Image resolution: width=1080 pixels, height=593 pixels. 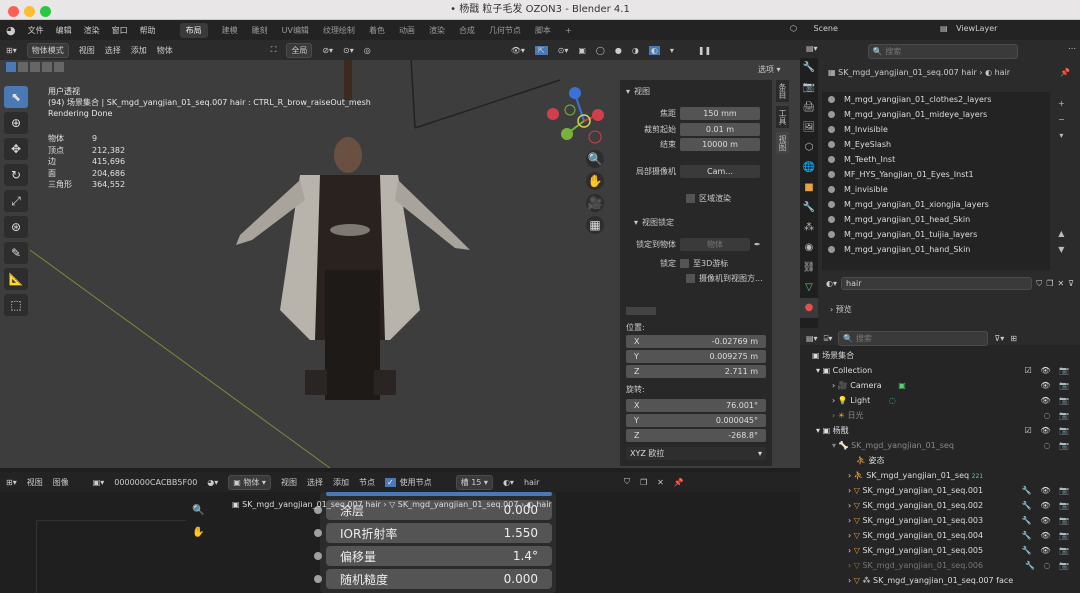 I want to click on tree-row-yangjian: ▾ ▣ 杨戬 ☑ 👁 📷, so click(x=940, y=430).